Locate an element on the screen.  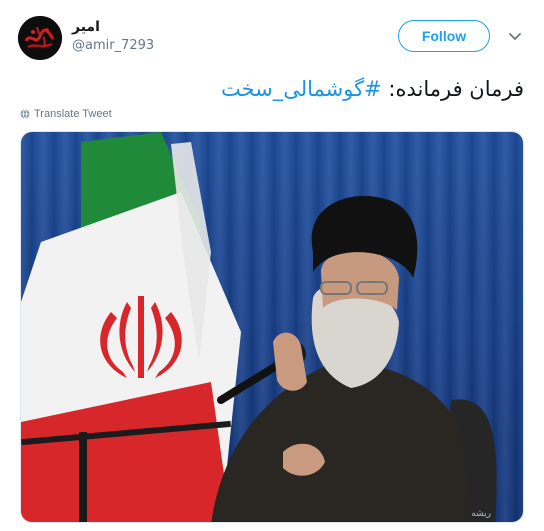
avatar is located at coordinates (40, 38).